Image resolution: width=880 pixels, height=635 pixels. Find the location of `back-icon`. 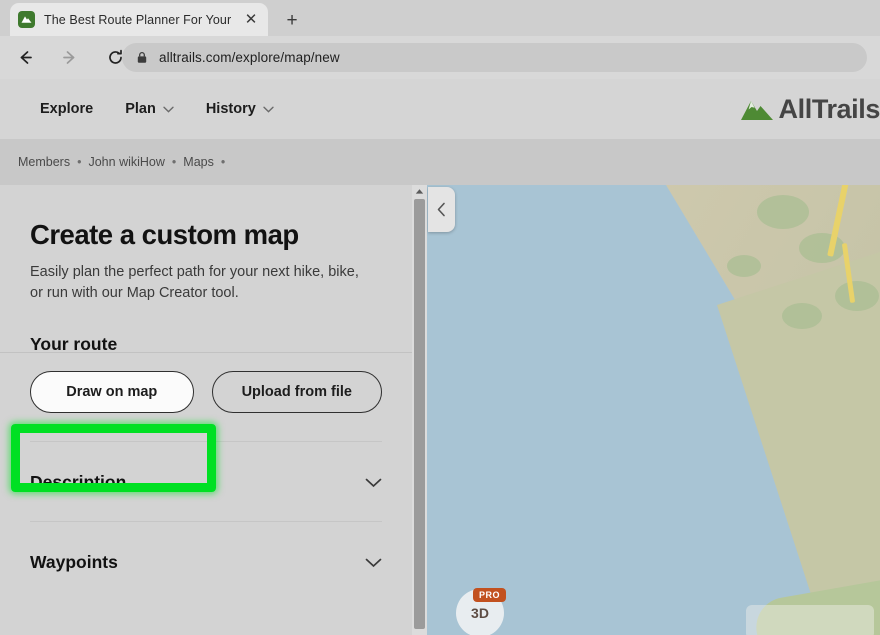

back-icon is located at coordinates (25, 58).